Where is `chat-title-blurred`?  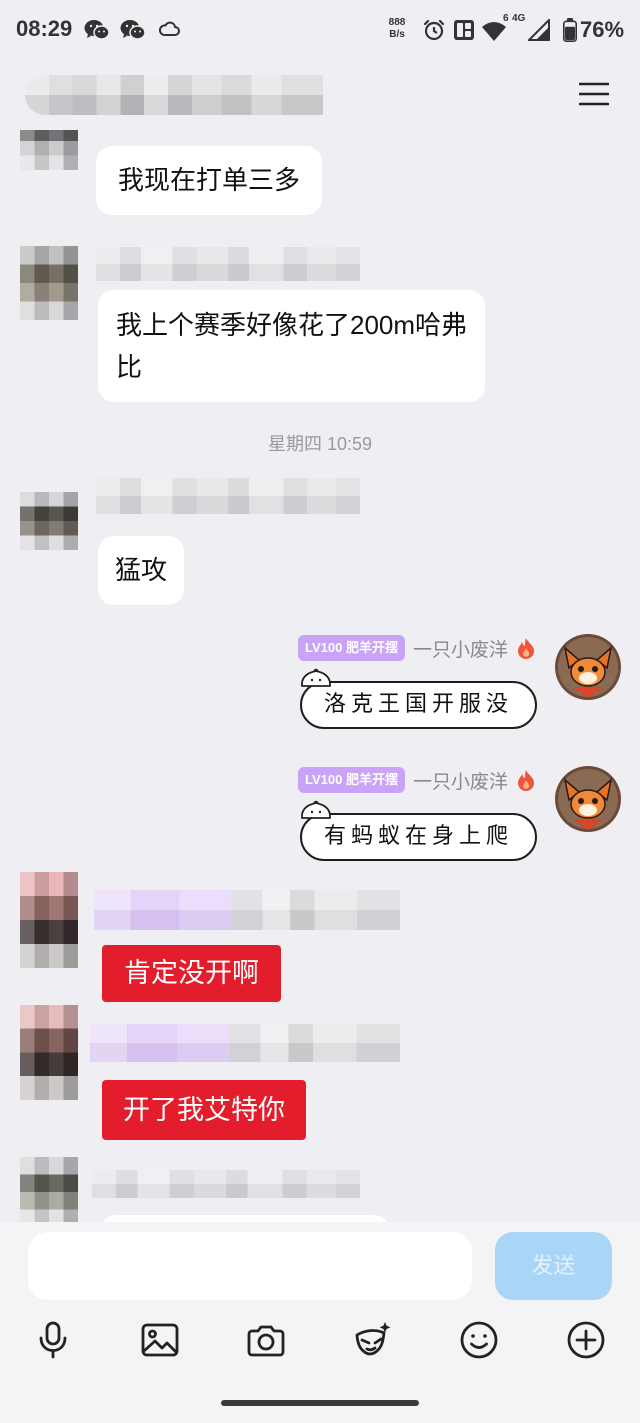 chat-title-blurred is located at coordinates (174, 95).